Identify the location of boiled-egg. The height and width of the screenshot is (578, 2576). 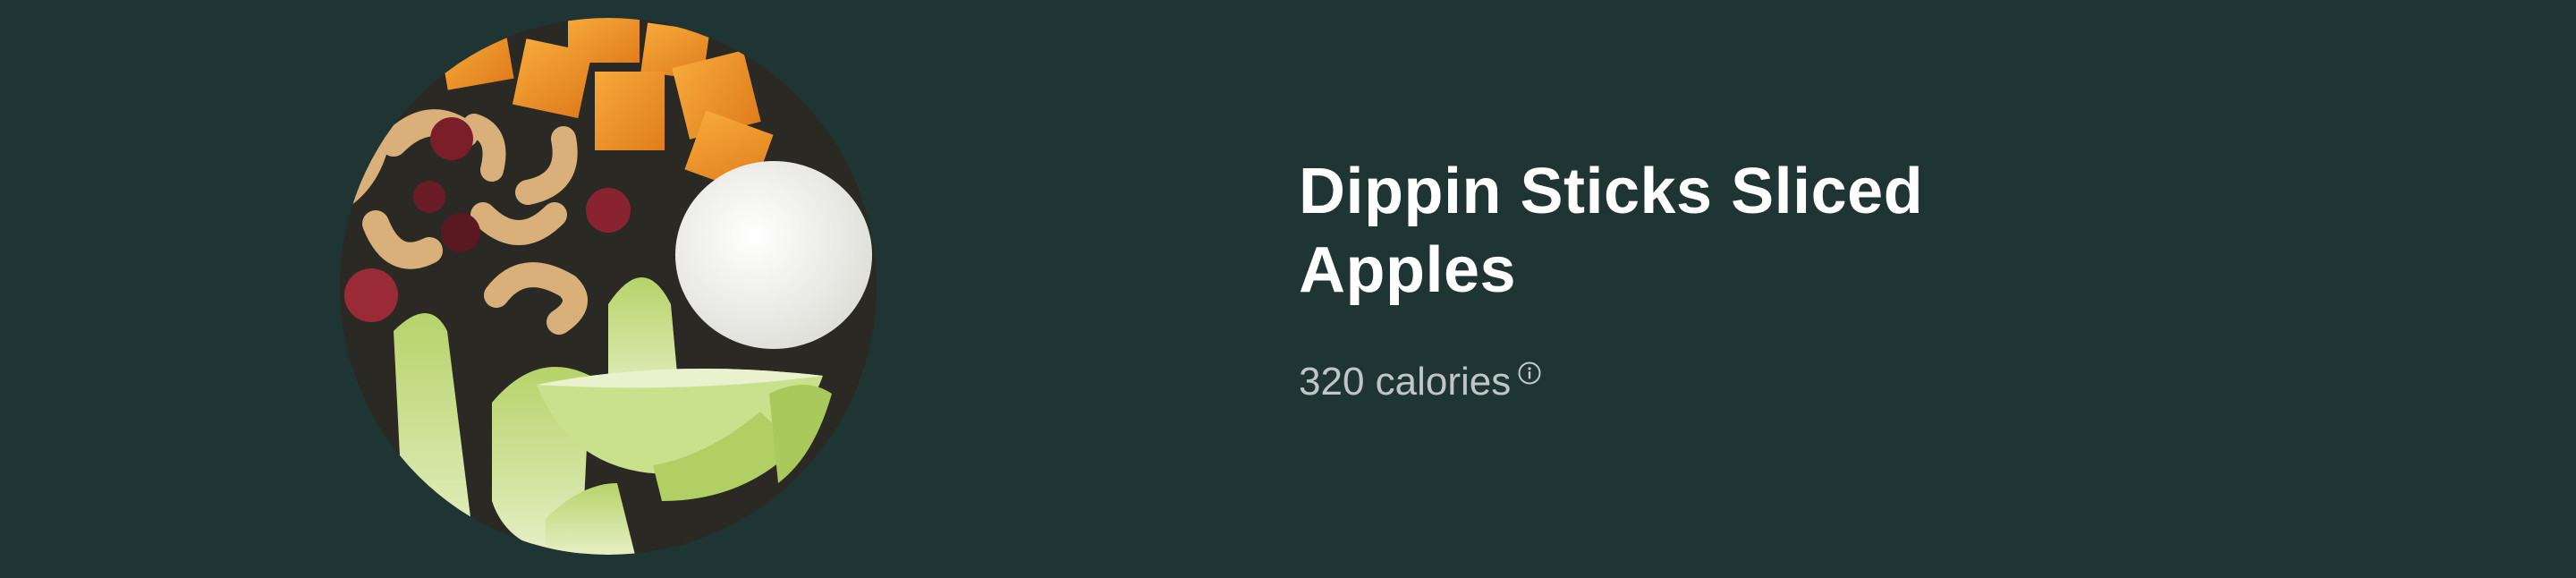
(773, 255).